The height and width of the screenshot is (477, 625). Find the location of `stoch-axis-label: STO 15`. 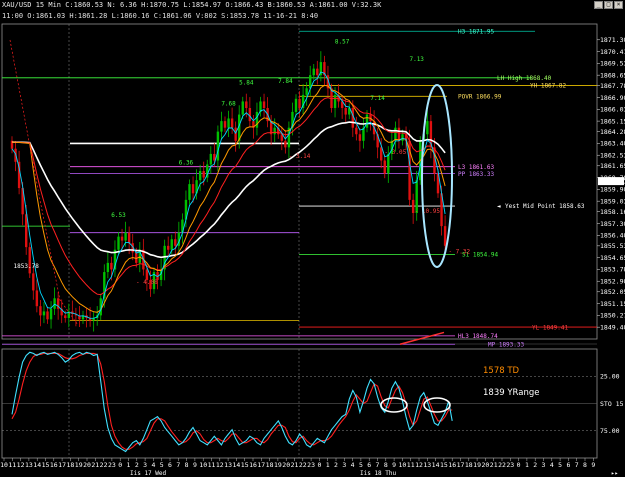

stoch-axis-label: STO 15 is located at coordinates (612, 404).